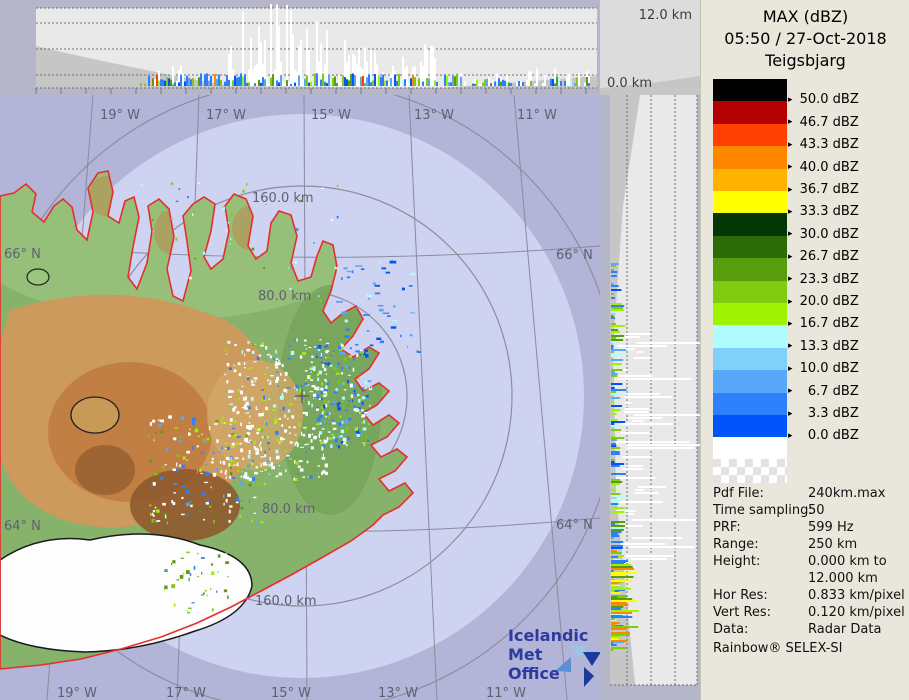 This screenshot has width=909, height=700. Describe the element at coordinates (823, 324) in the screenshot. I see `dbz-scale-entry: ▸ 16.7 dBZ` at that location.